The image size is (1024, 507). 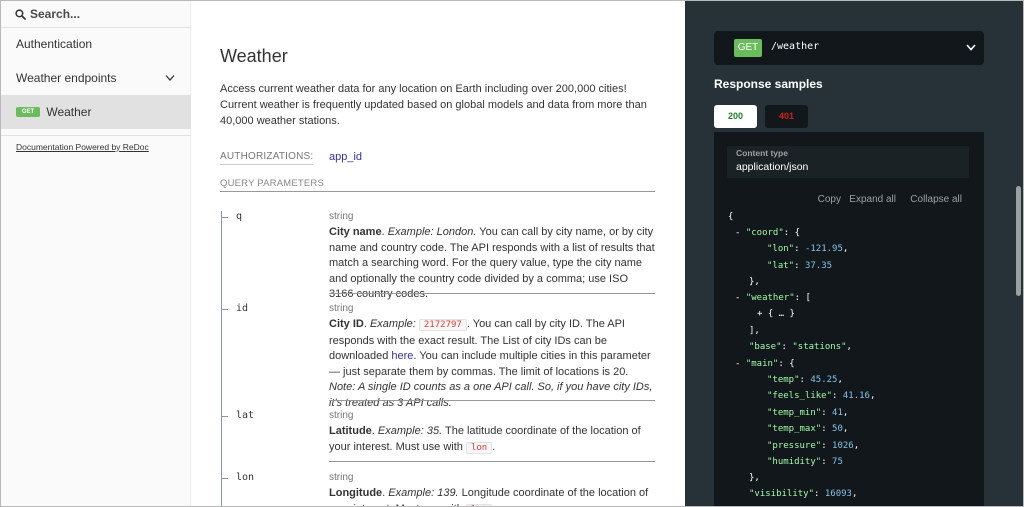 I want to click on param-title: Longitude, so click(x=356, y=493).